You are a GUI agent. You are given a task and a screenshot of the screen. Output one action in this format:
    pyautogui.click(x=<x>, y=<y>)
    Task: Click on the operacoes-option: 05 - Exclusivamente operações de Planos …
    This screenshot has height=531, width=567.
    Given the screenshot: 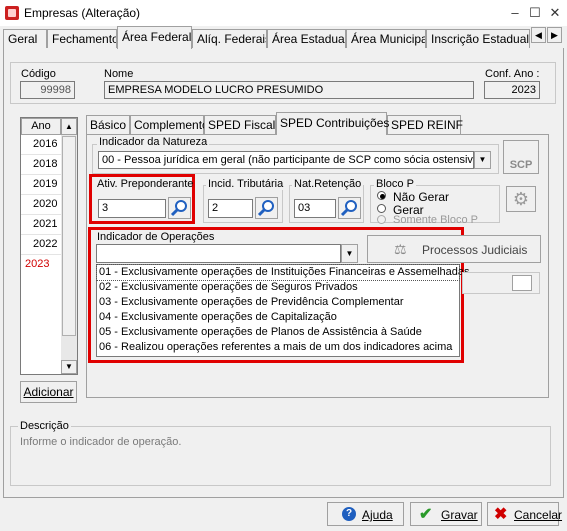 What is the action you would take?
    pyautogui.click(x=278, y=332)
    